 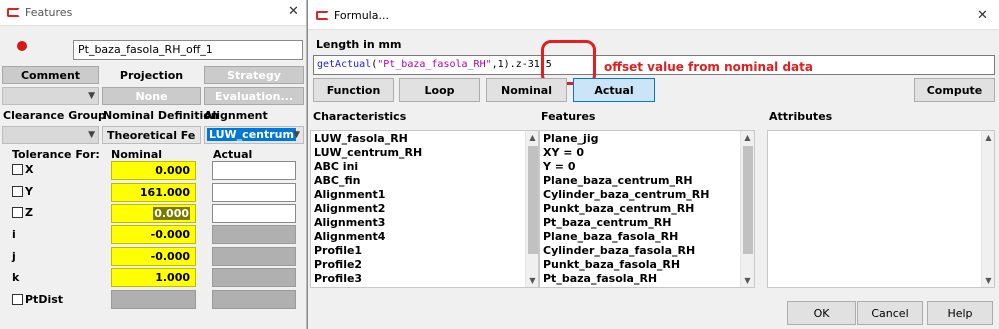 What do you see at coordinates (881, 209) in the screenshot?
I see `attributes-list: ▲ ▼` at bounding box center [881, 209].